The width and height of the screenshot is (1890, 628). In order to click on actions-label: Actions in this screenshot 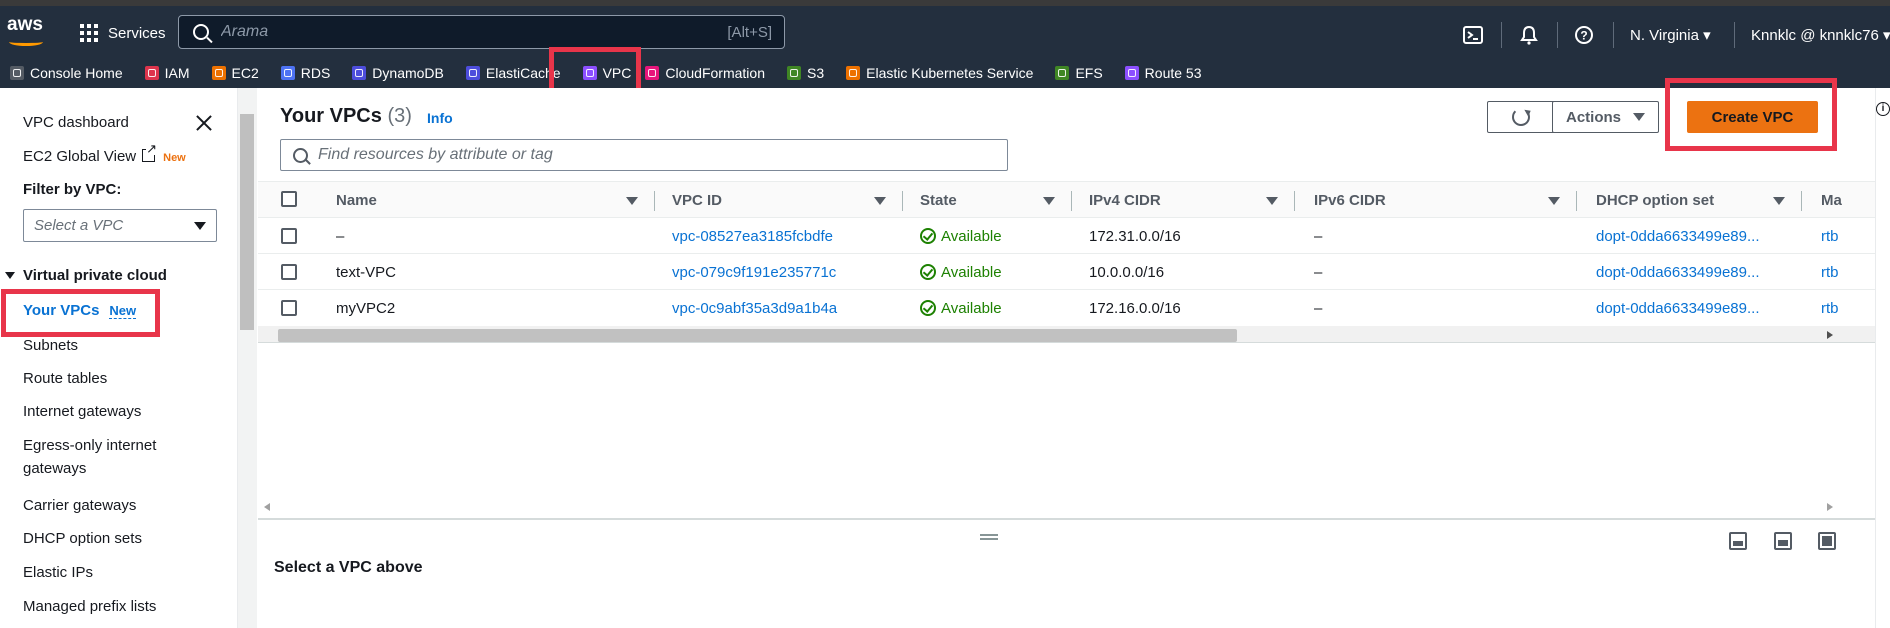, I will do `click(1593, 117)`.